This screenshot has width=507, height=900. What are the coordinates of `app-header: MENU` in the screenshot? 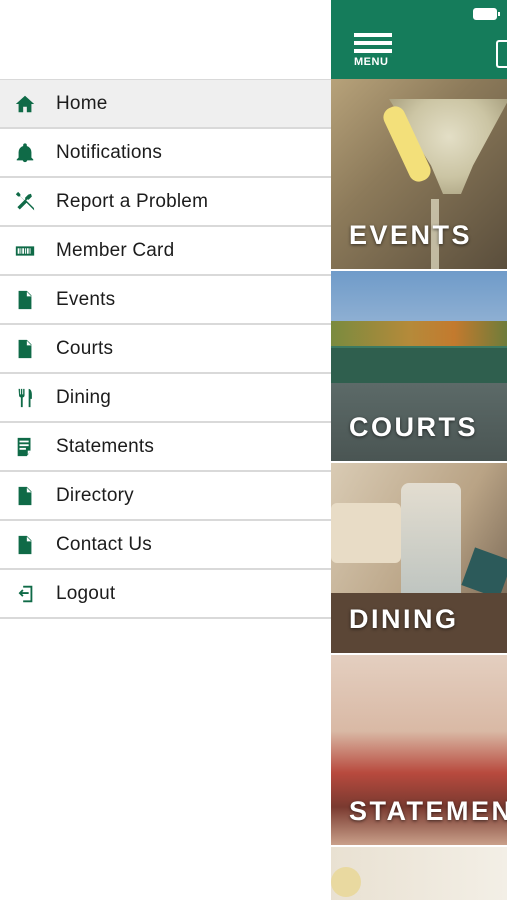 It's located at (419, 39).